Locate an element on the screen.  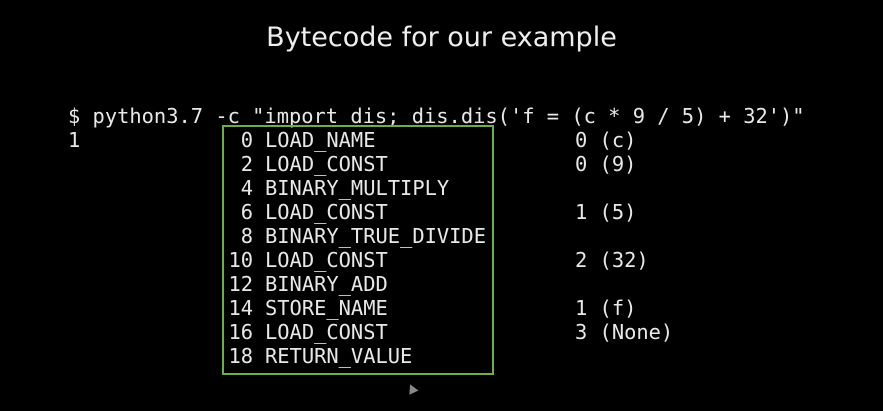
instruction-arg: 1 (f) is located at coordinates (606, 308).